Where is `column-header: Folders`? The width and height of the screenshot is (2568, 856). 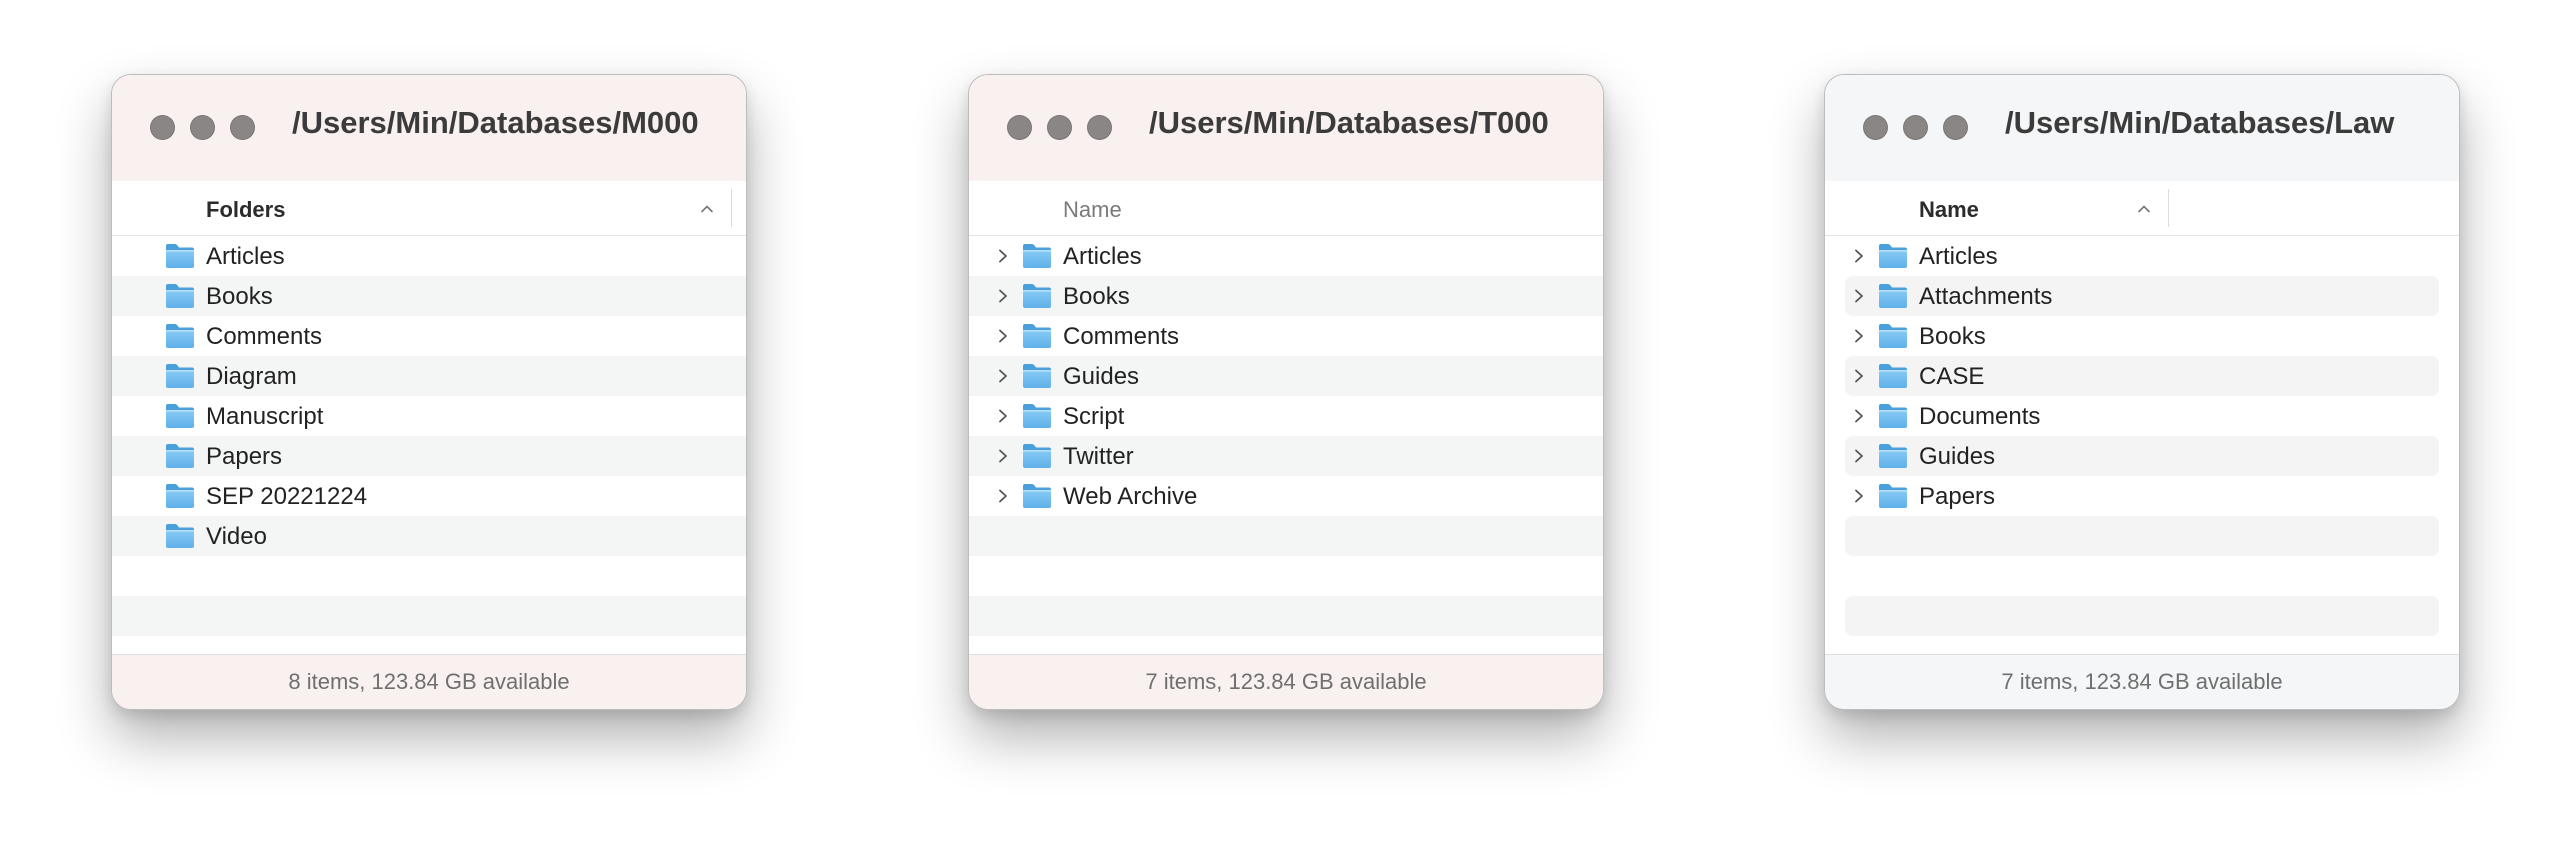 column-header: Folders is located at coordinates (429, 208).